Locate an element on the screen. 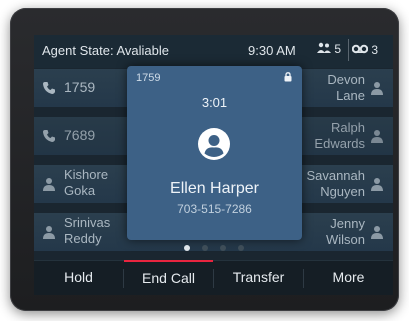 The height and width of the screenshot is (321, 409). users-icon is located at coordinates (324, 47).